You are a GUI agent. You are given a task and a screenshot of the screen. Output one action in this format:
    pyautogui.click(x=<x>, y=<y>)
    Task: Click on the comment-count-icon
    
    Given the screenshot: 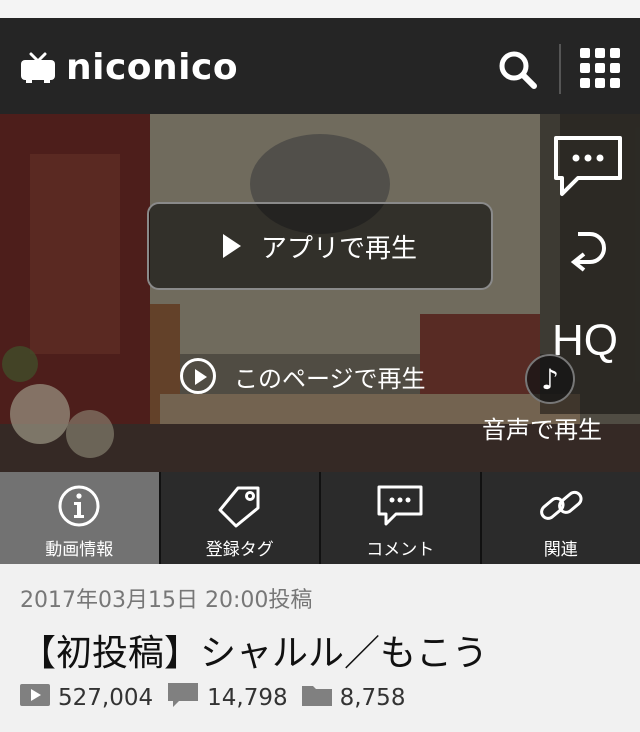 What is the action you would take?
    pyautogui.click(x=183, y=698)
    